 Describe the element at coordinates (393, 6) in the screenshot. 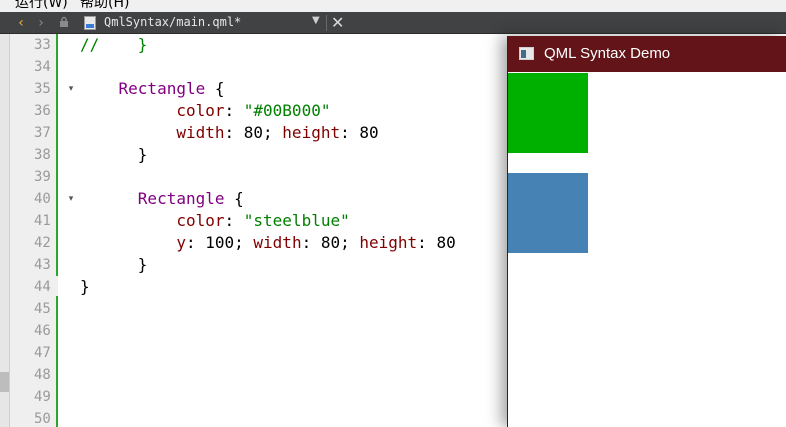

I see `menu-bar: 运行(W) 帮助(H)` at that location.